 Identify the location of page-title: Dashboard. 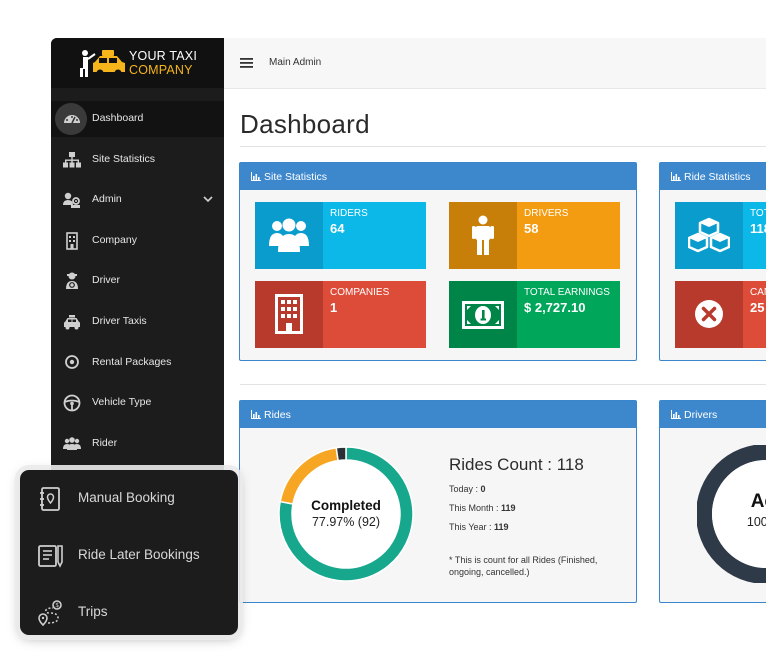
(305, 124).